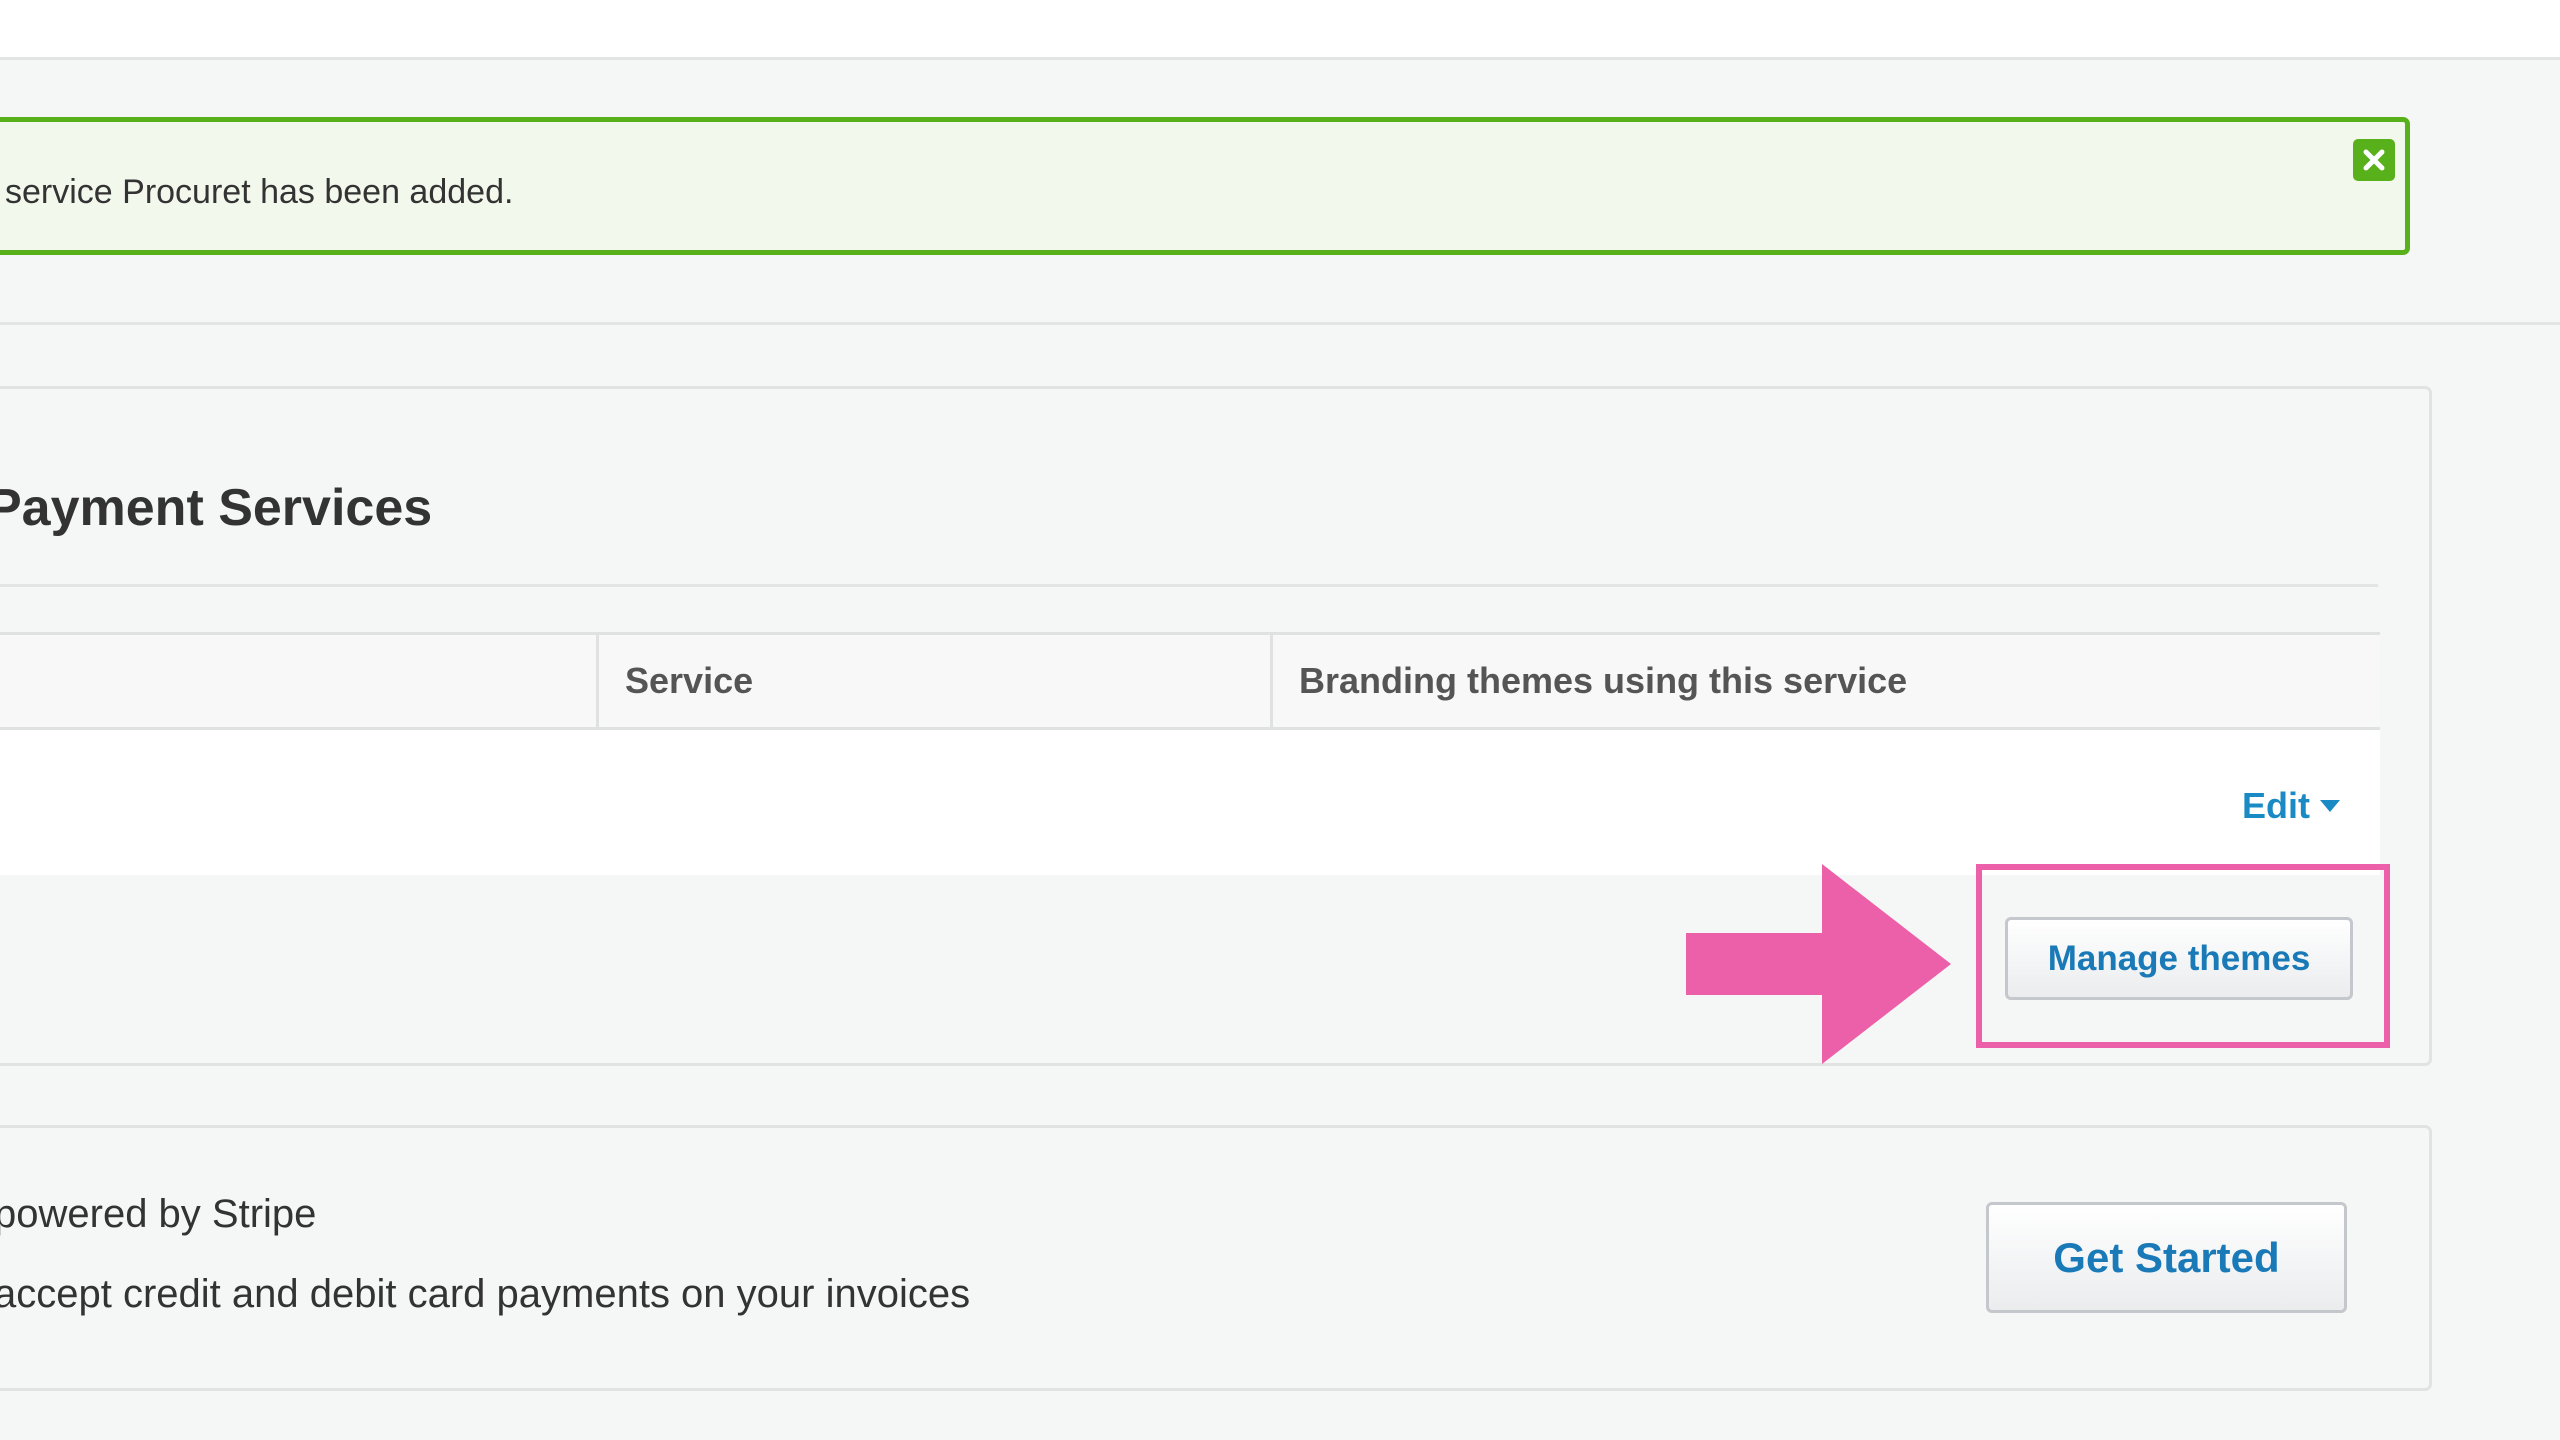 This screenshot has width=2560, height=1440. Describe the element at coordinates (298, 681) in the screenshot. I see `column-header-name` at that location.